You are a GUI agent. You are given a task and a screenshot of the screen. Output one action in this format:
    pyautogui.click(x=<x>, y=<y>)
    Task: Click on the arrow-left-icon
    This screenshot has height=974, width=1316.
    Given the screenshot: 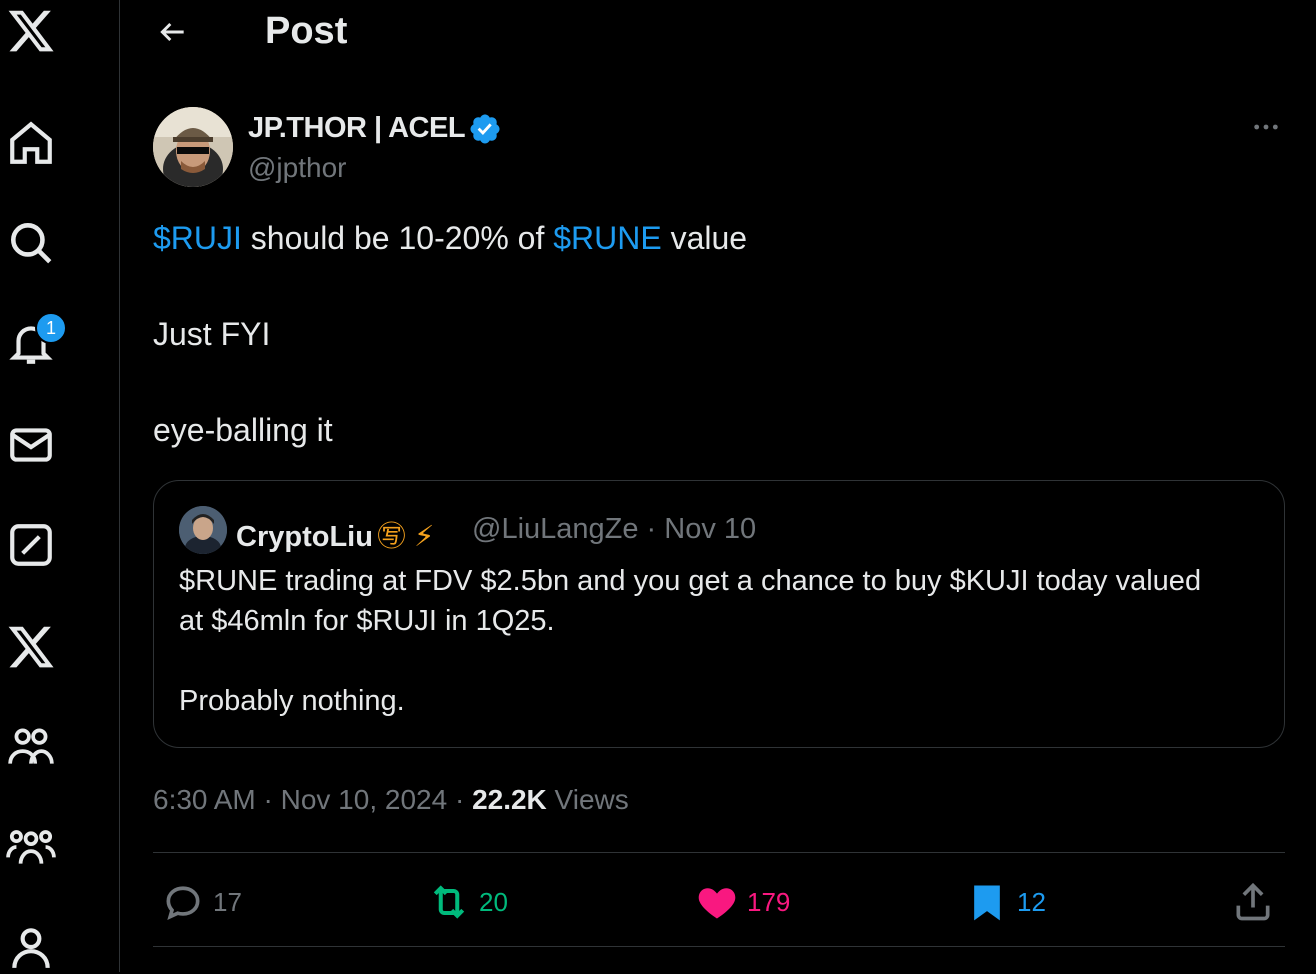 What is the action you would take?
    pyautogui.click(x=172, y=32)
    